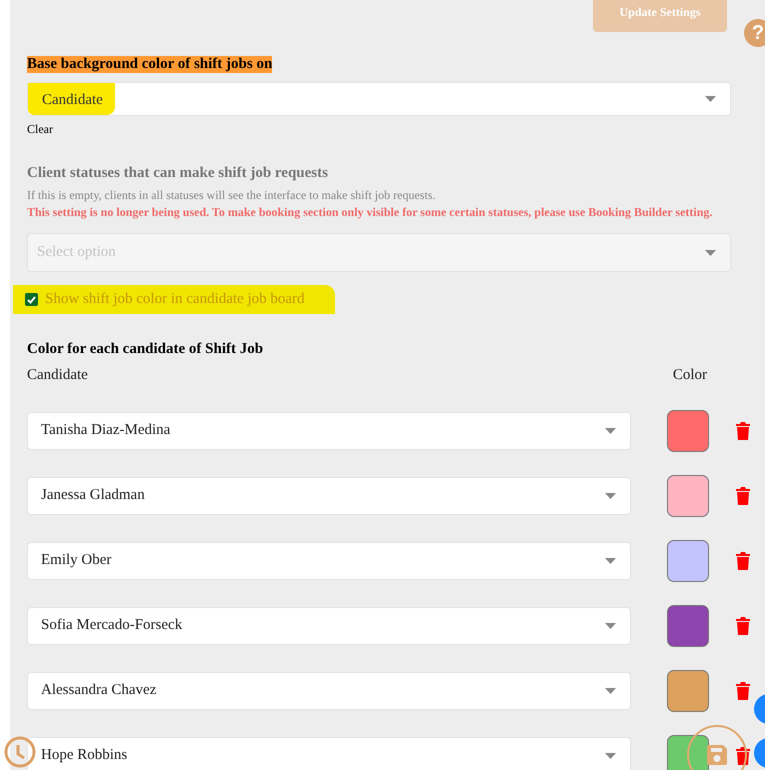  Describe the element at coordinates (329, 753) in the screenshot. I see `person-select: Hope Robbins` at that location.